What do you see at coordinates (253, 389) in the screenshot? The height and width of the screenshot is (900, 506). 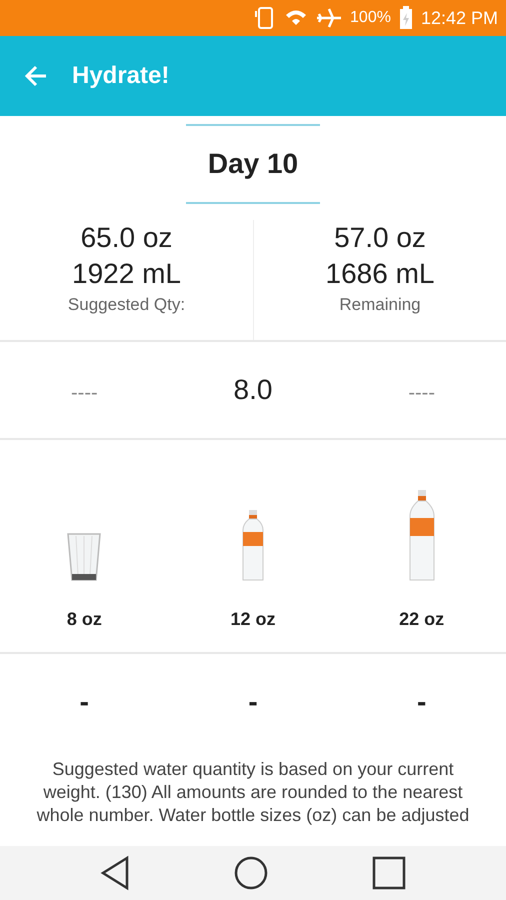 I see `counter-value: 8.0` at bounding box center [253, 389].